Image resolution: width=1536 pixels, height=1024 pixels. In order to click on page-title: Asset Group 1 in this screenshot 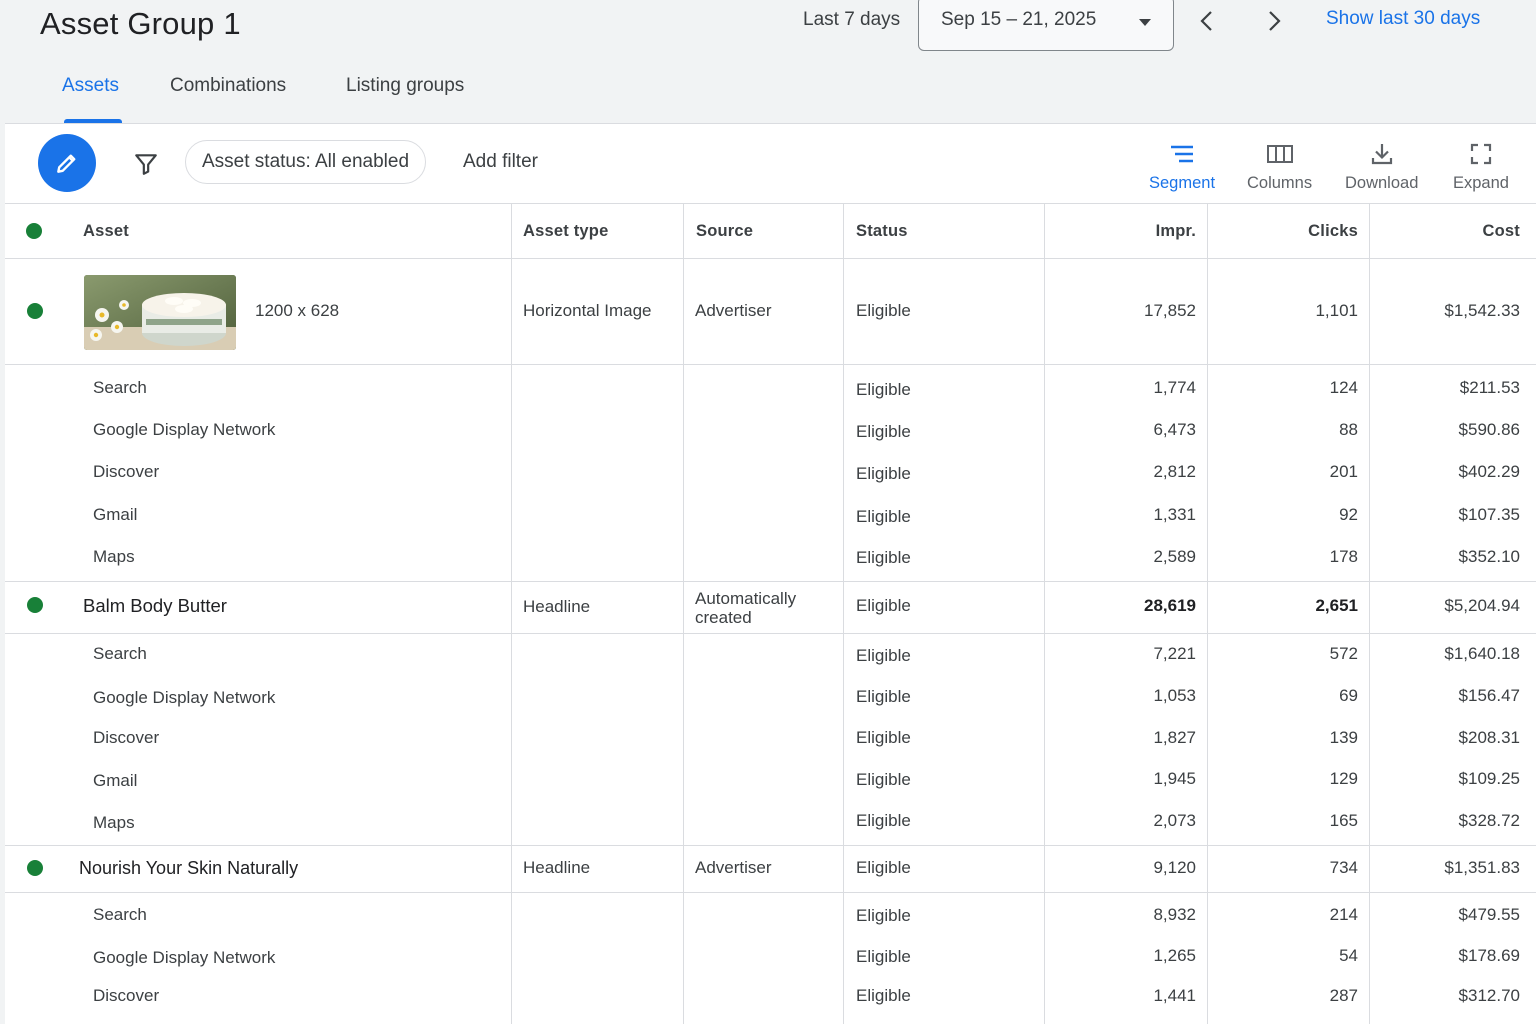, I will do `click(140, 23)`.